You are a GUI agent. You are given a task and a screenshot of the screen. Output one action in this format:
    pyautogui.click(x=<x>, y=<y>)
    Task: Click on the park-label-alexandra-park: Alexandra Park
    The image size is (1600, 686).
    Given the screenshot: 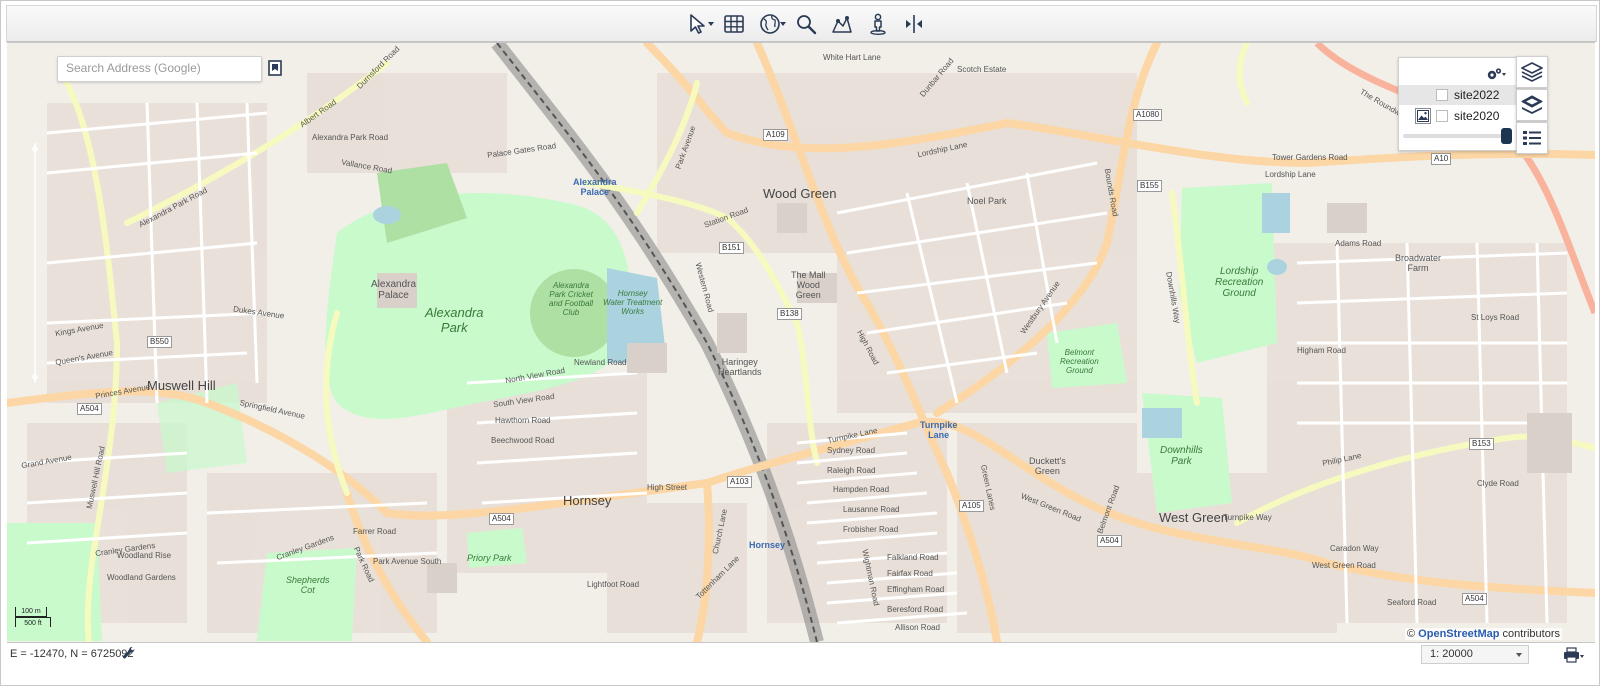 What is the action you would take?
    pyautogui.click(x=454, y=320)
    